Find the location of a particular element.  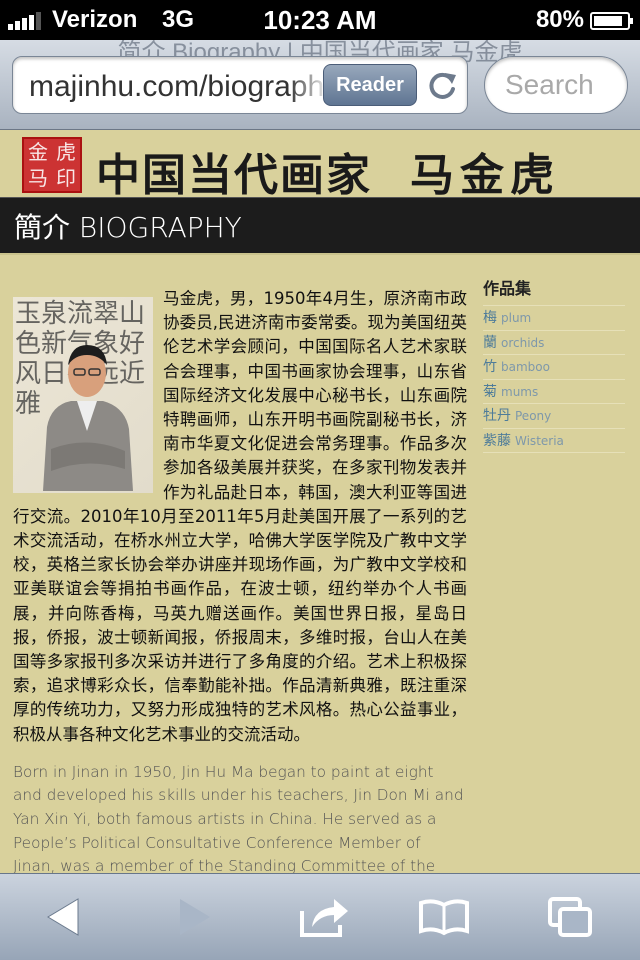

works-item-mums: 菊 mums is located at coordinates (554, 392).